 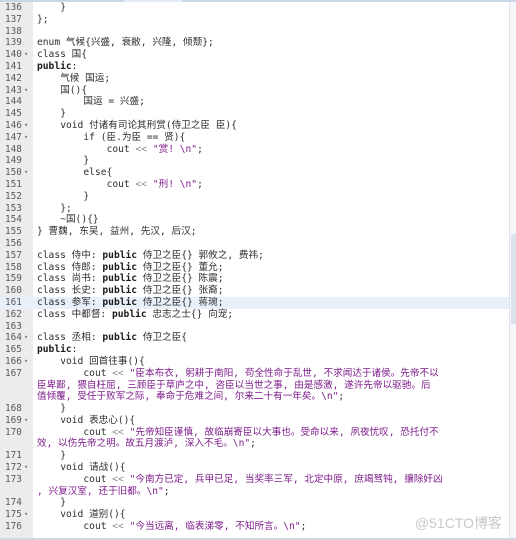 I want to click on line-number: 176, so click(x=13, y=527).